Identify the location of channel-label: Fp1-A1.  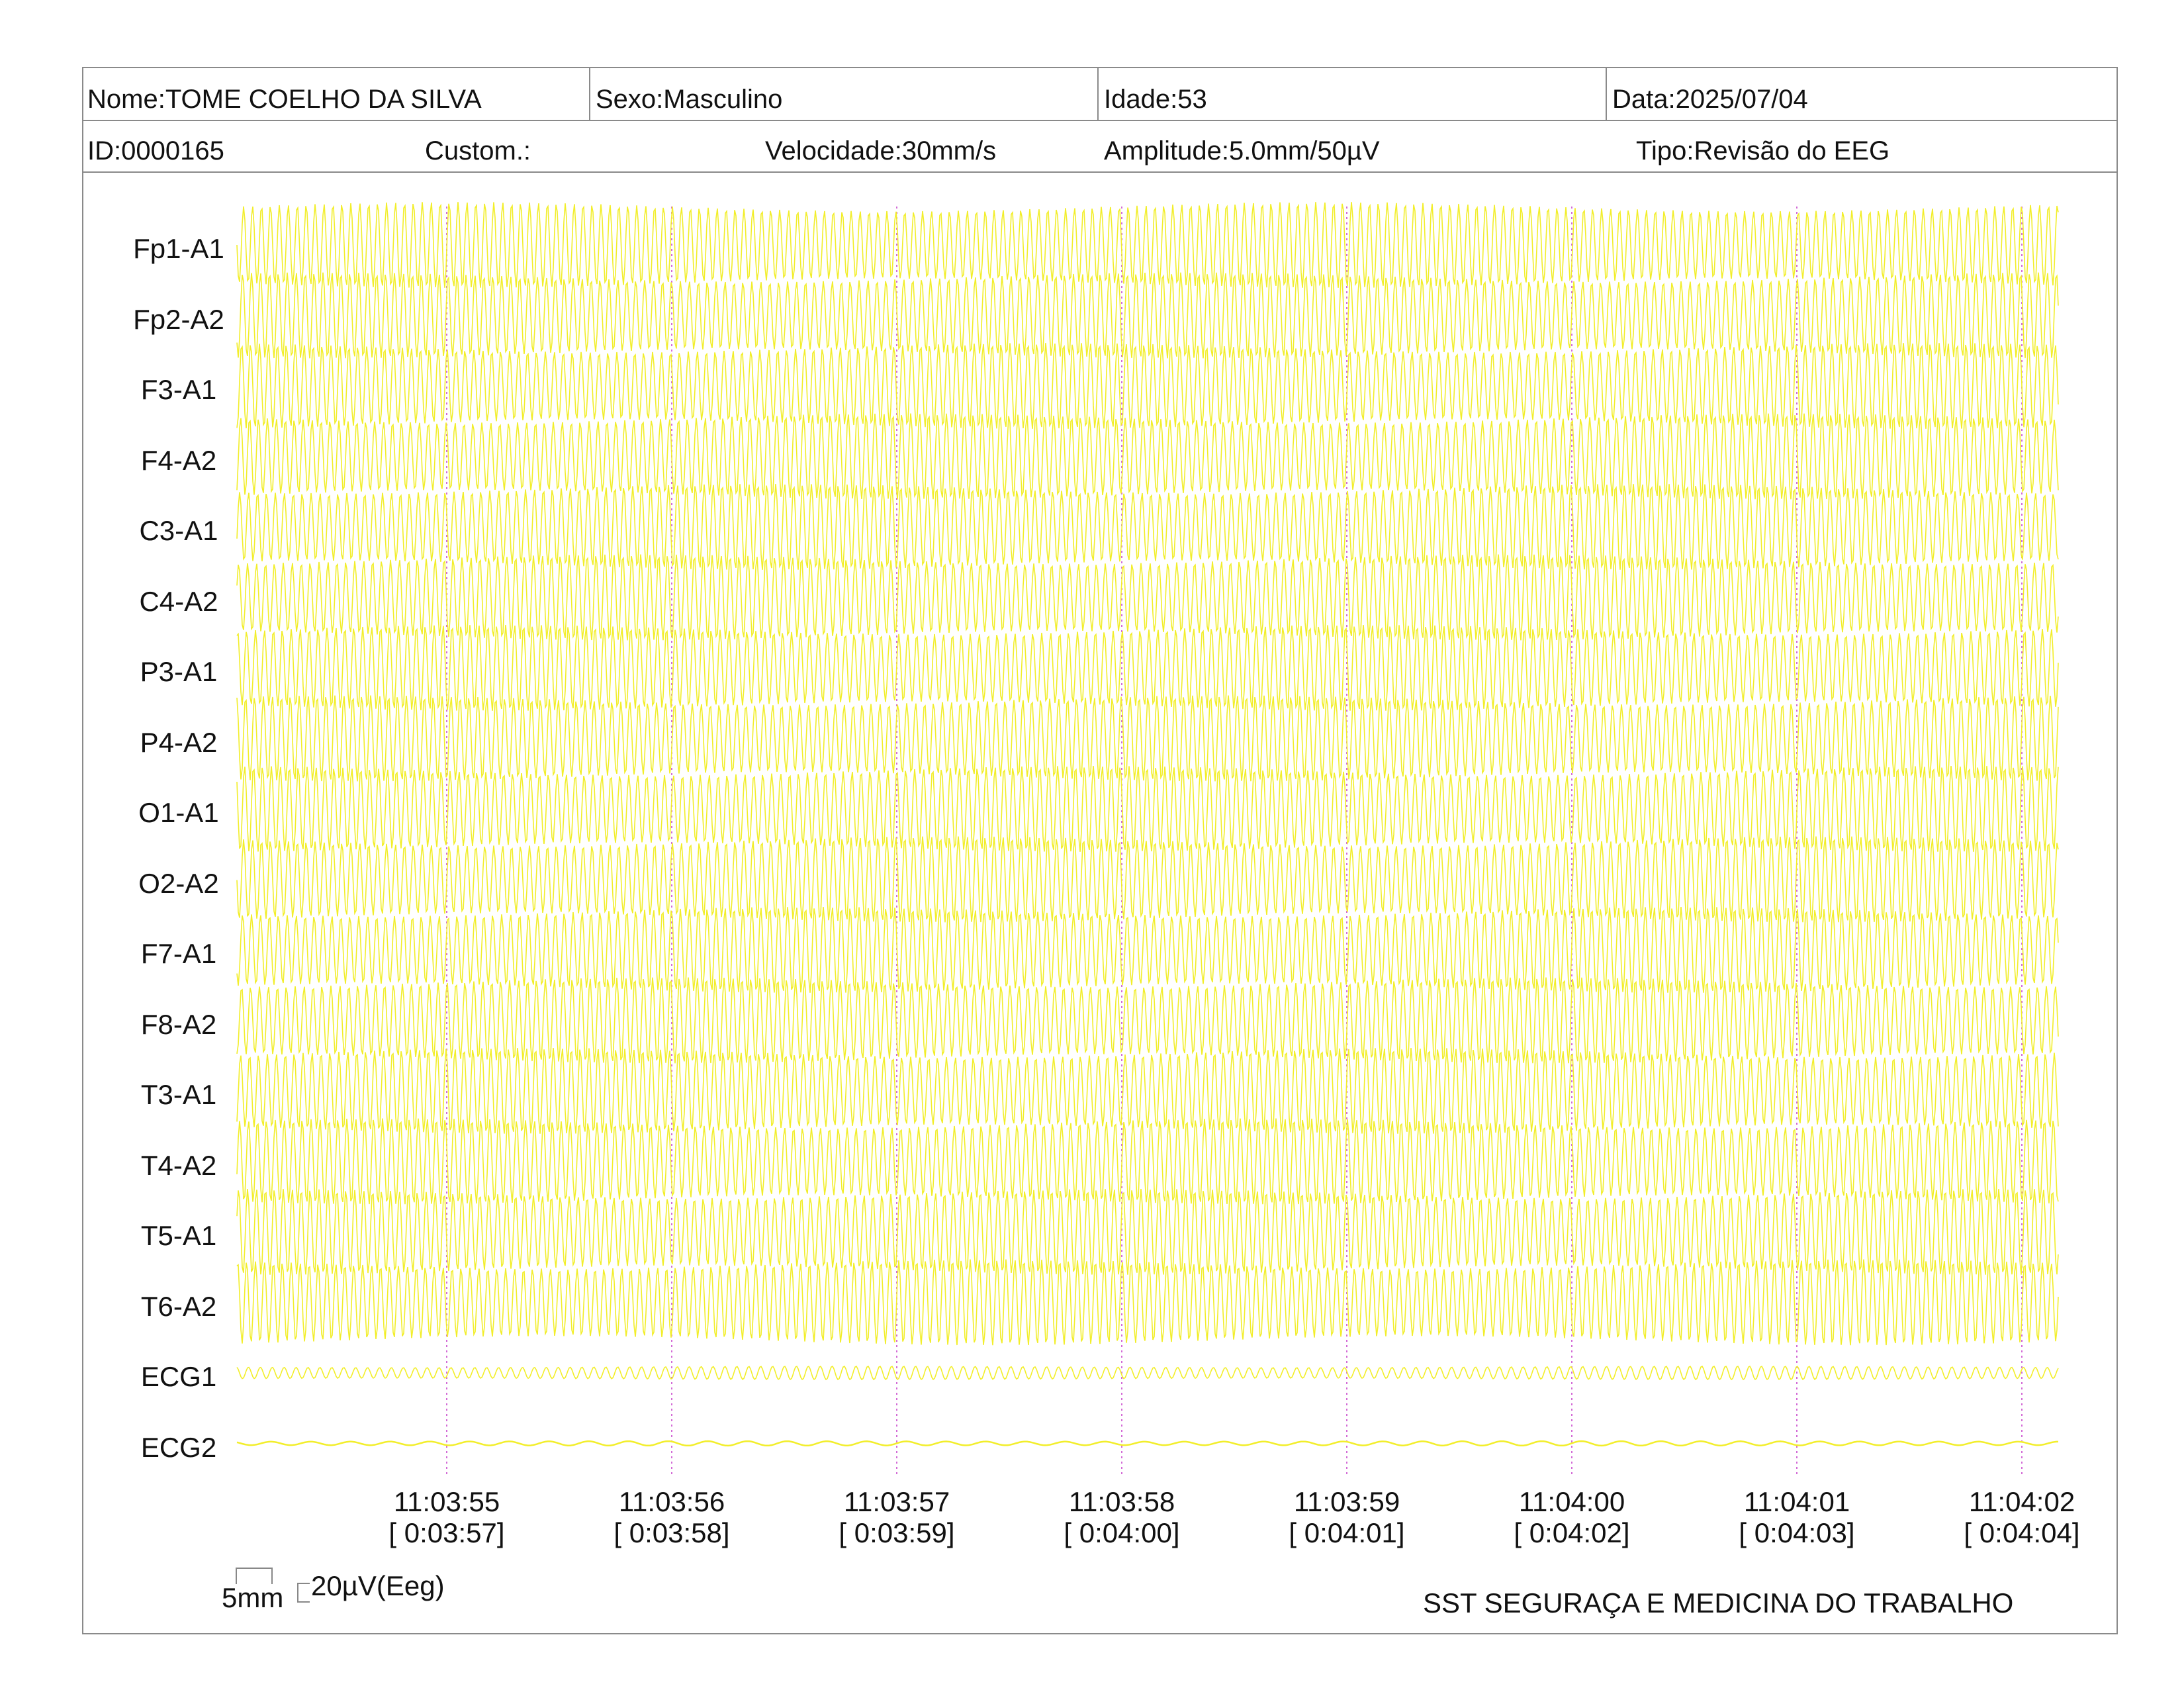
(178, 248).